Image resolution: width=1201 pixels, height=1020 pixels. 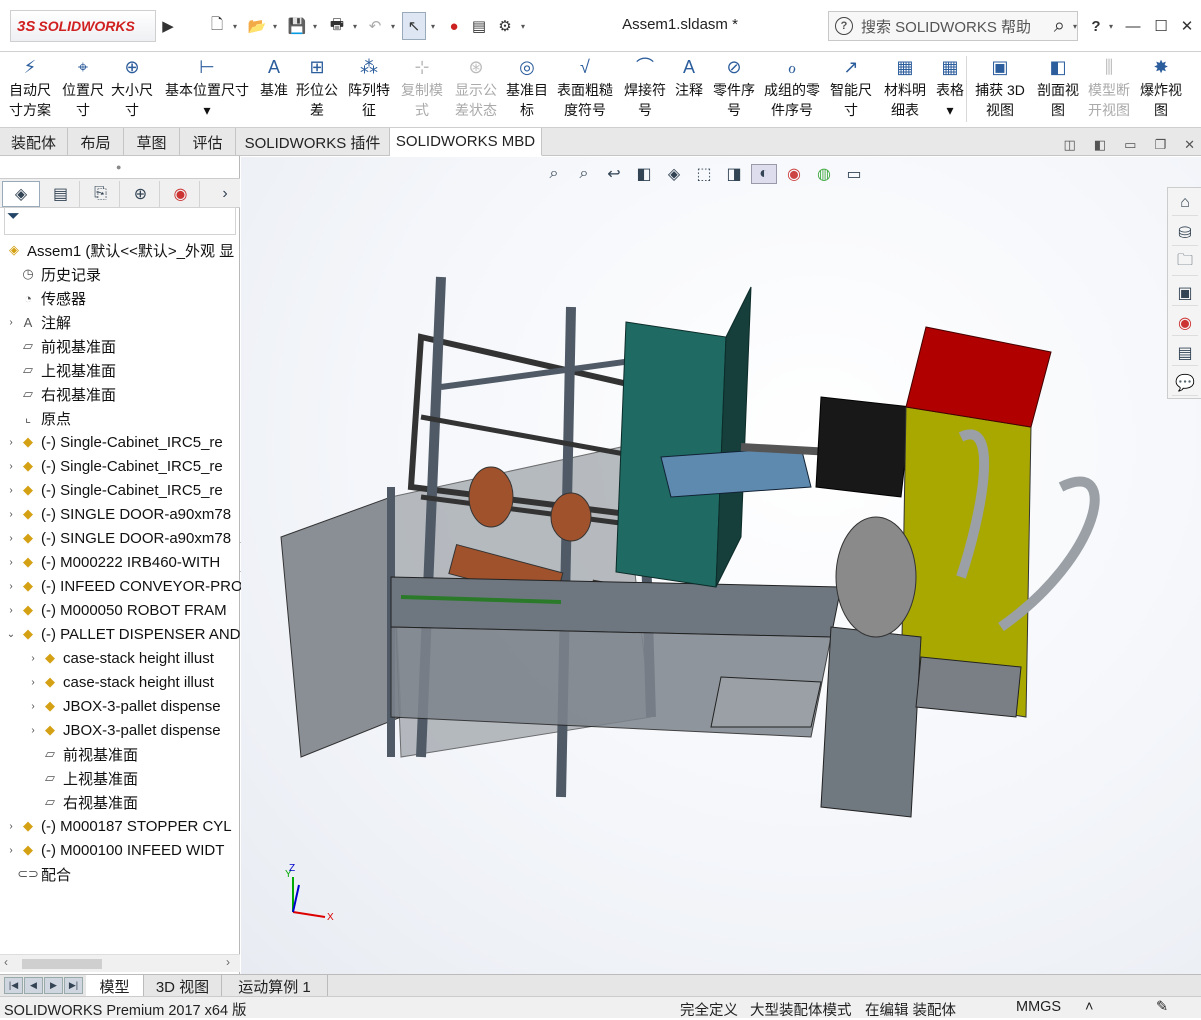 I want to click on tree-item: › ◆ (-) INFEED CONVEYOR-PRO, so click(x=123, y=586).